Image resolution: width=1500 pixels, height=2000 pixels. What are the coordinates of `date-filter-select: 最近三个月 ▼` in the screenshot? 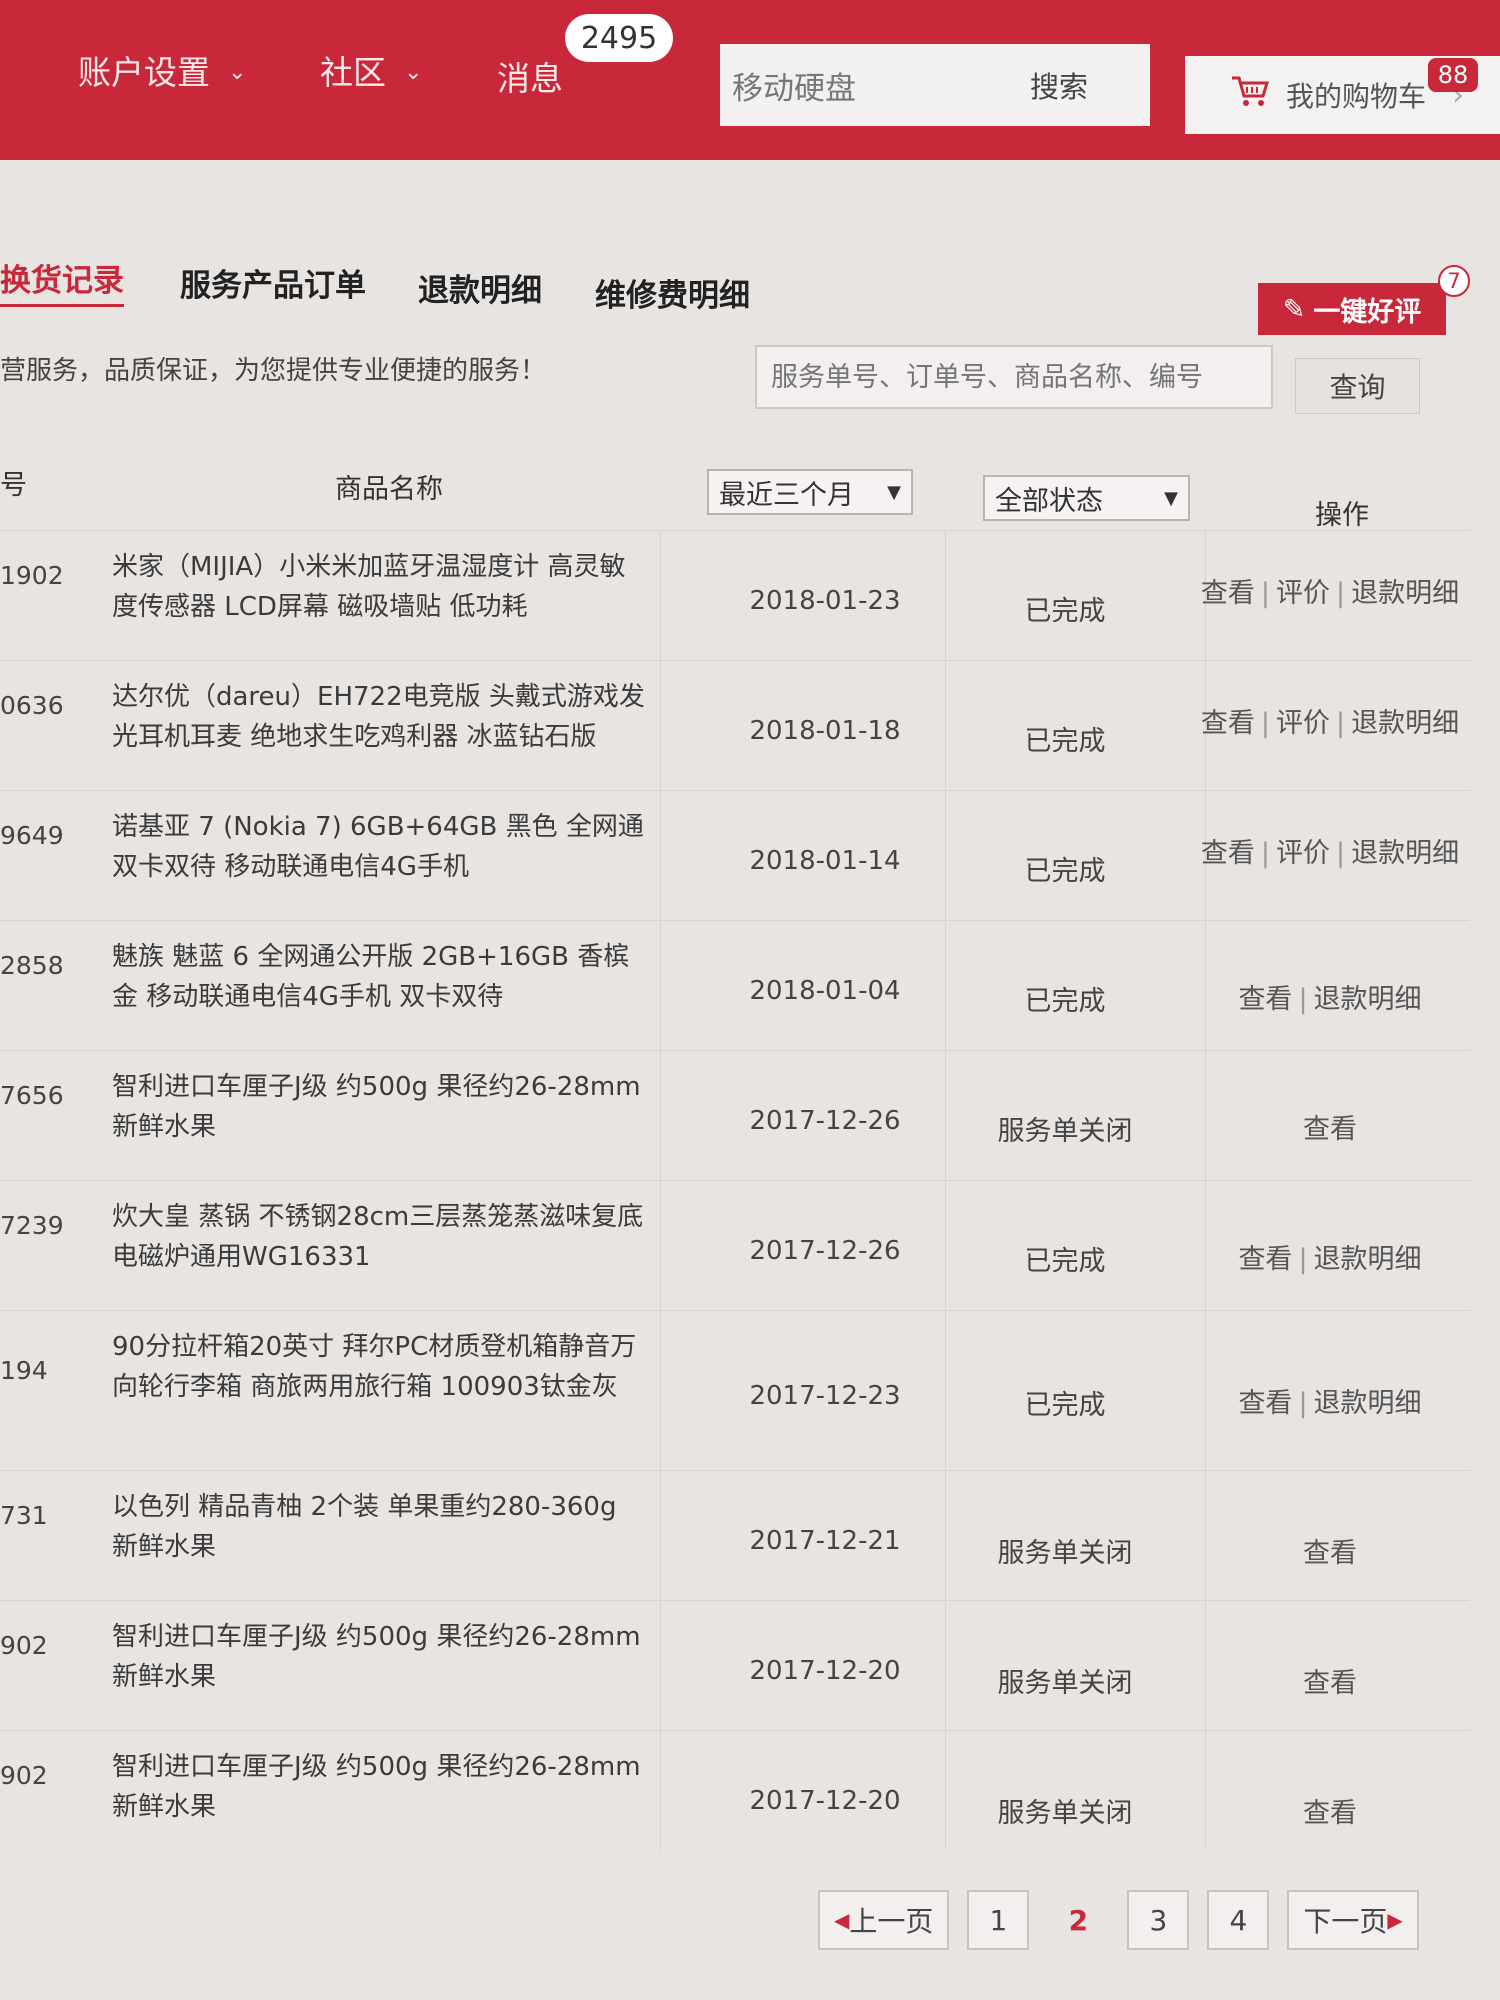 It's located at (810, 492).